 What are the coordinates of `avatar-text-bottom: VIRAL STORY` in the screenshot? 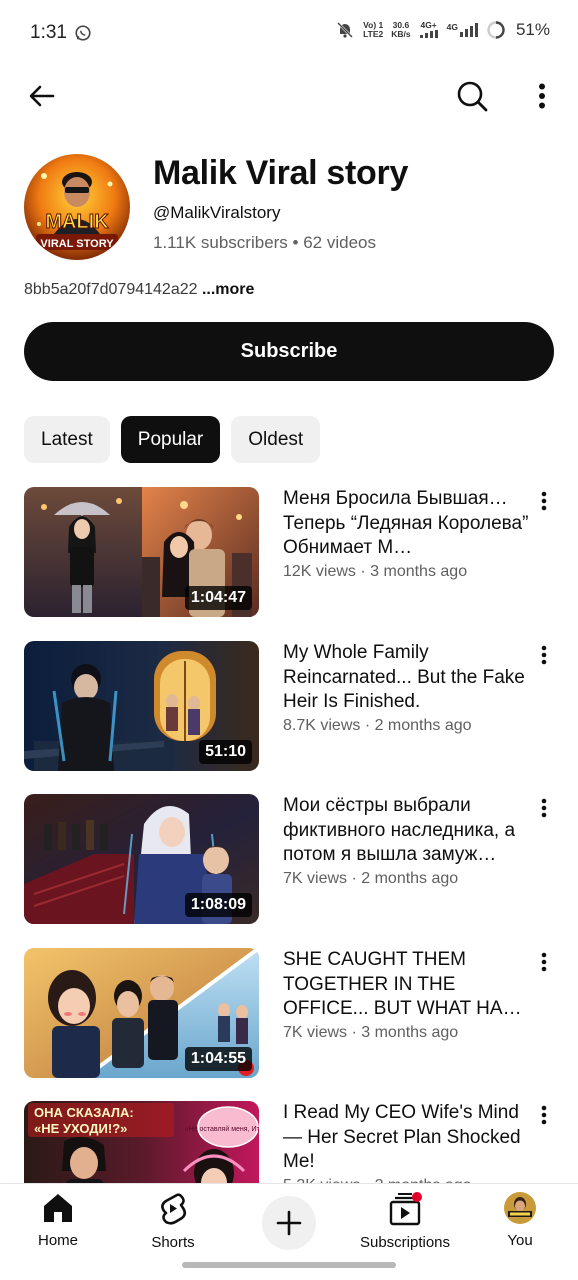 It's located at (77, 244).